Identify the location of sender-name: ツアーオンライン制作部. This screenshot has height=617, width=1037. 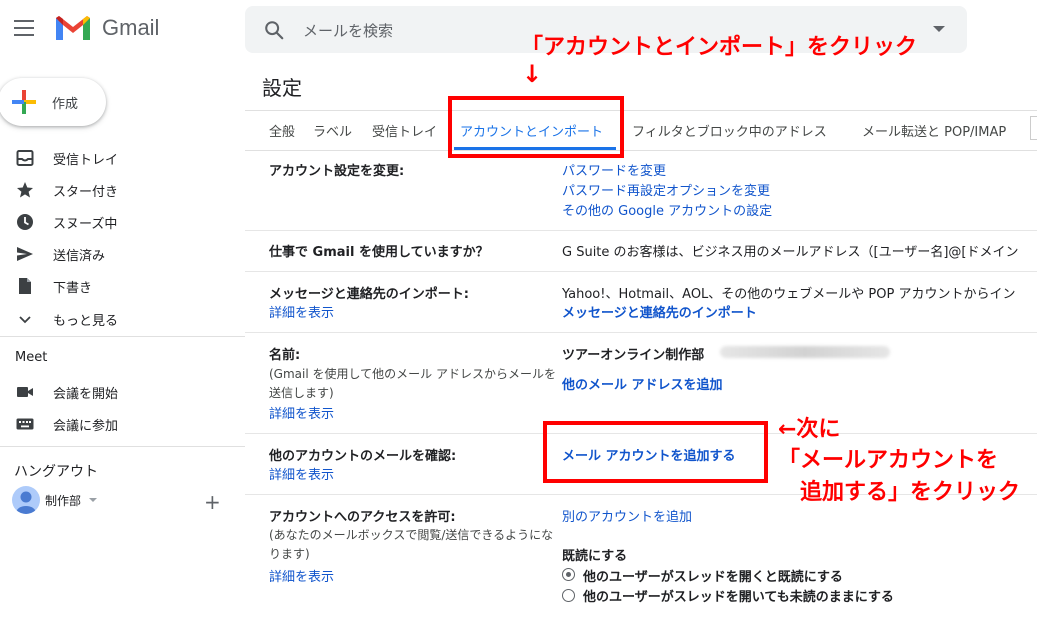
(633, 355).